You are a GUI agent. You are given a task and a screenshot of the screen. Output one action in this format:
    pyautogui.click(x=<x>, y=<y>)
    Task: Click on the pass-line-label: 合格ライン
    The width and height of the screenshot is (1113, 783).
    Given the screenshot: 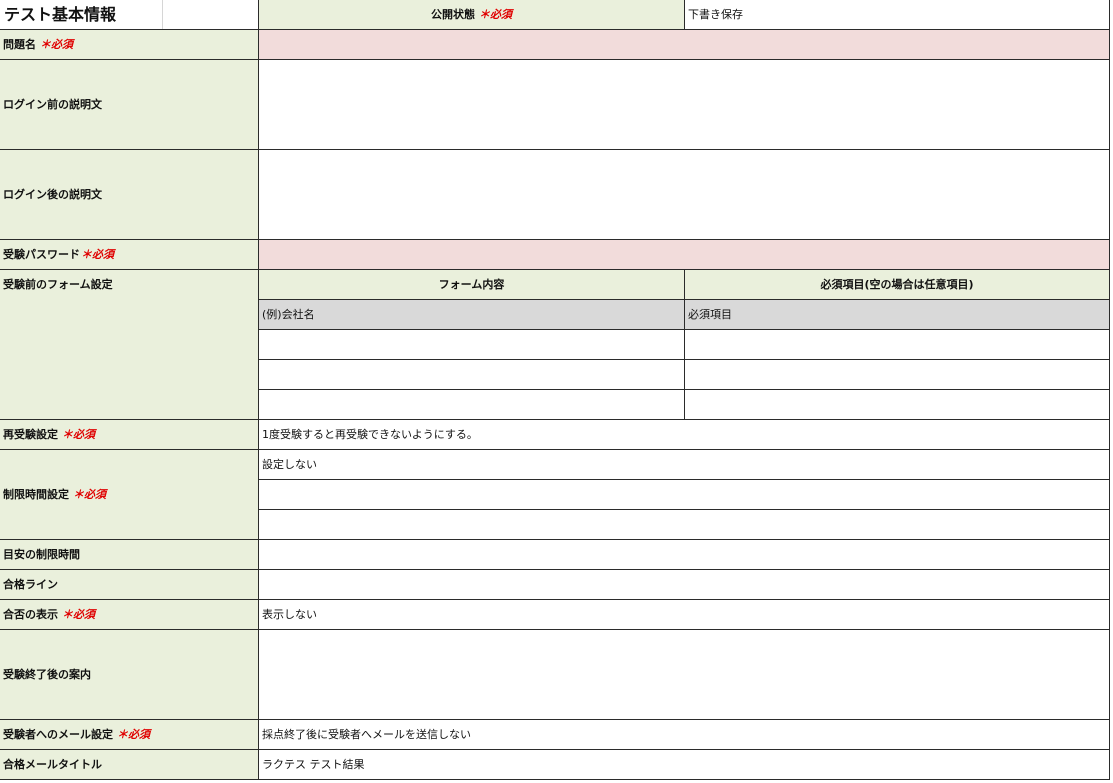 What is the action you would take?
    pyautogui.click(x=129, y=584)
    